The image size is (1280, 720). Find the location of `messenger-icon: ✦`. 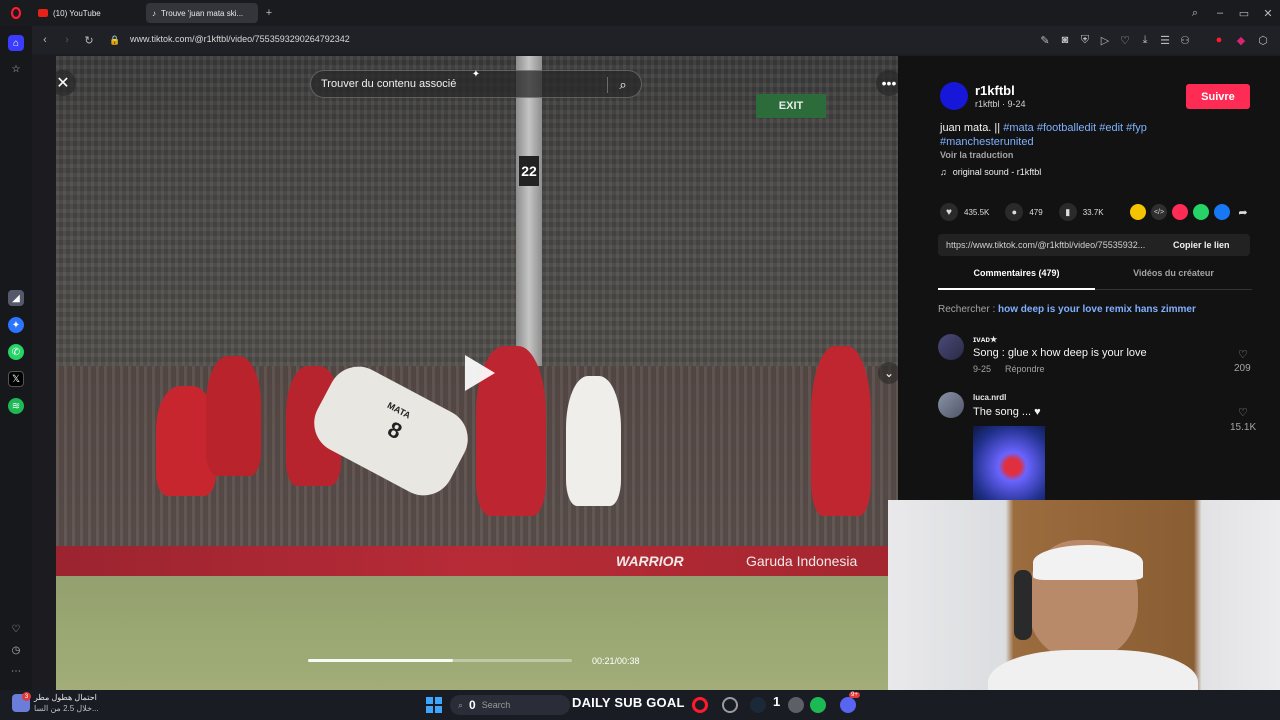

messenger-icon: ✦ is located at coordinates (16, 325).